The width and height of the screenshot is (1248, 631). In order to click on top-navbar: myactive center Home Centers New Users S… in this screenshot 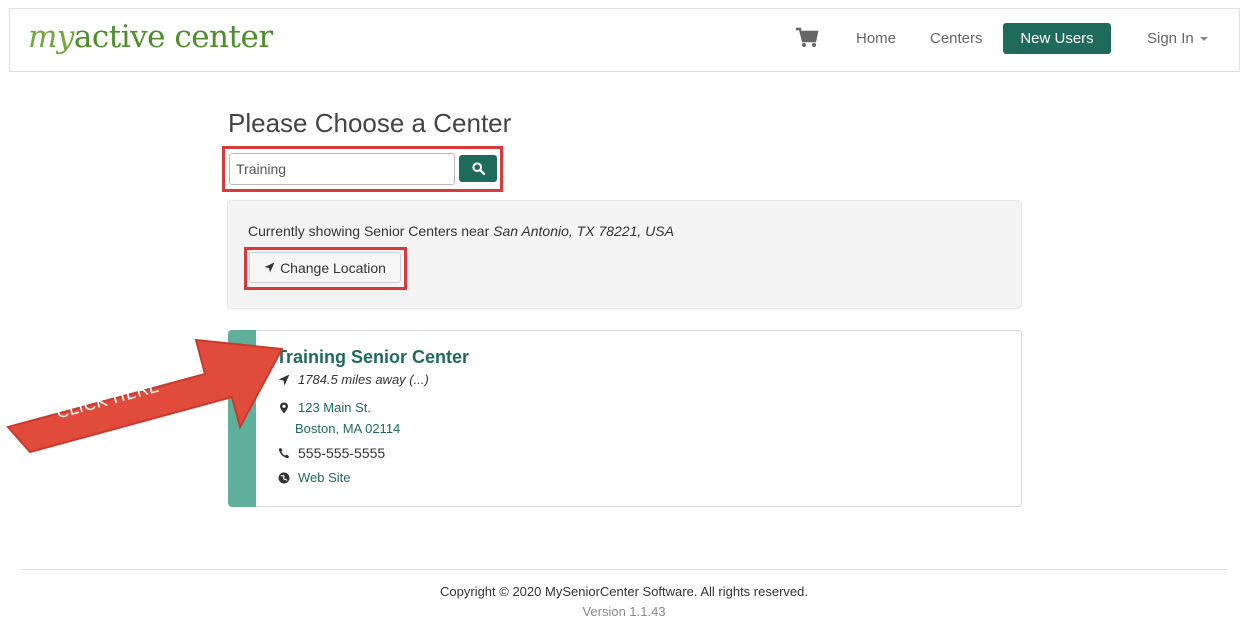, I will do `click(624, 40)`.